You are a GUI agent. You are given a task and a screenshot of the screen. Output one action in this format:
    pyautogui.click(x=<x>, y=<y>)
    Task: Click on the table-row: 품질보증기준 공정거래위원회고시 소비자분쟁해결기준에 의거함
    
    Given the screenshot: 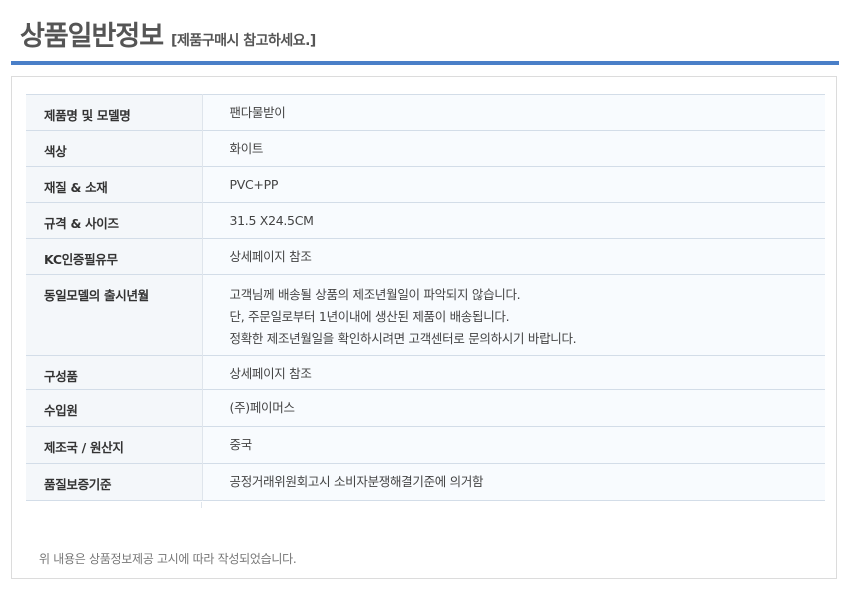 What is the action you would take?
    pyautogui.click(x=425, y=482)
    